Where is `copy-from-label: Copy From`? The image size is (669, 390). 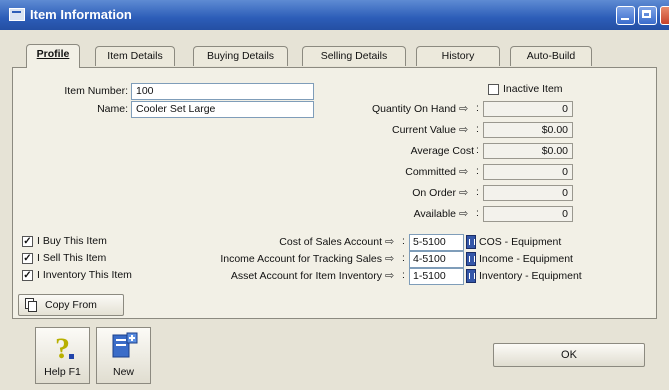 copy-from-label: Copy From is located at coordinates (71, 305).